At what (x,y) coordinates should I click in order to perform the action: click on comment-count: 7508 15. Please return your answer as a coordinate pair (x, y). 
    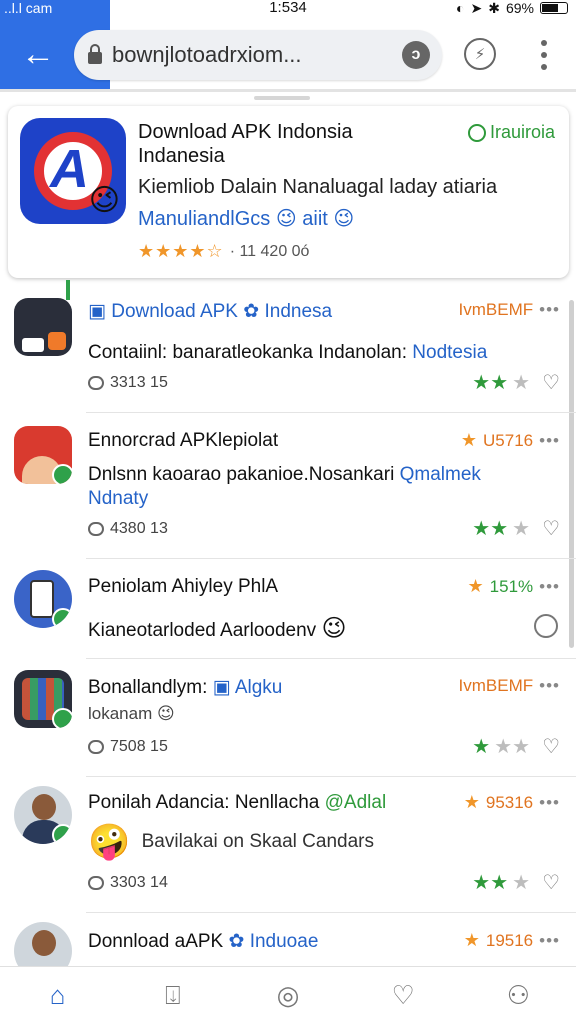
    Looking at the image, I should click on (128, 747).